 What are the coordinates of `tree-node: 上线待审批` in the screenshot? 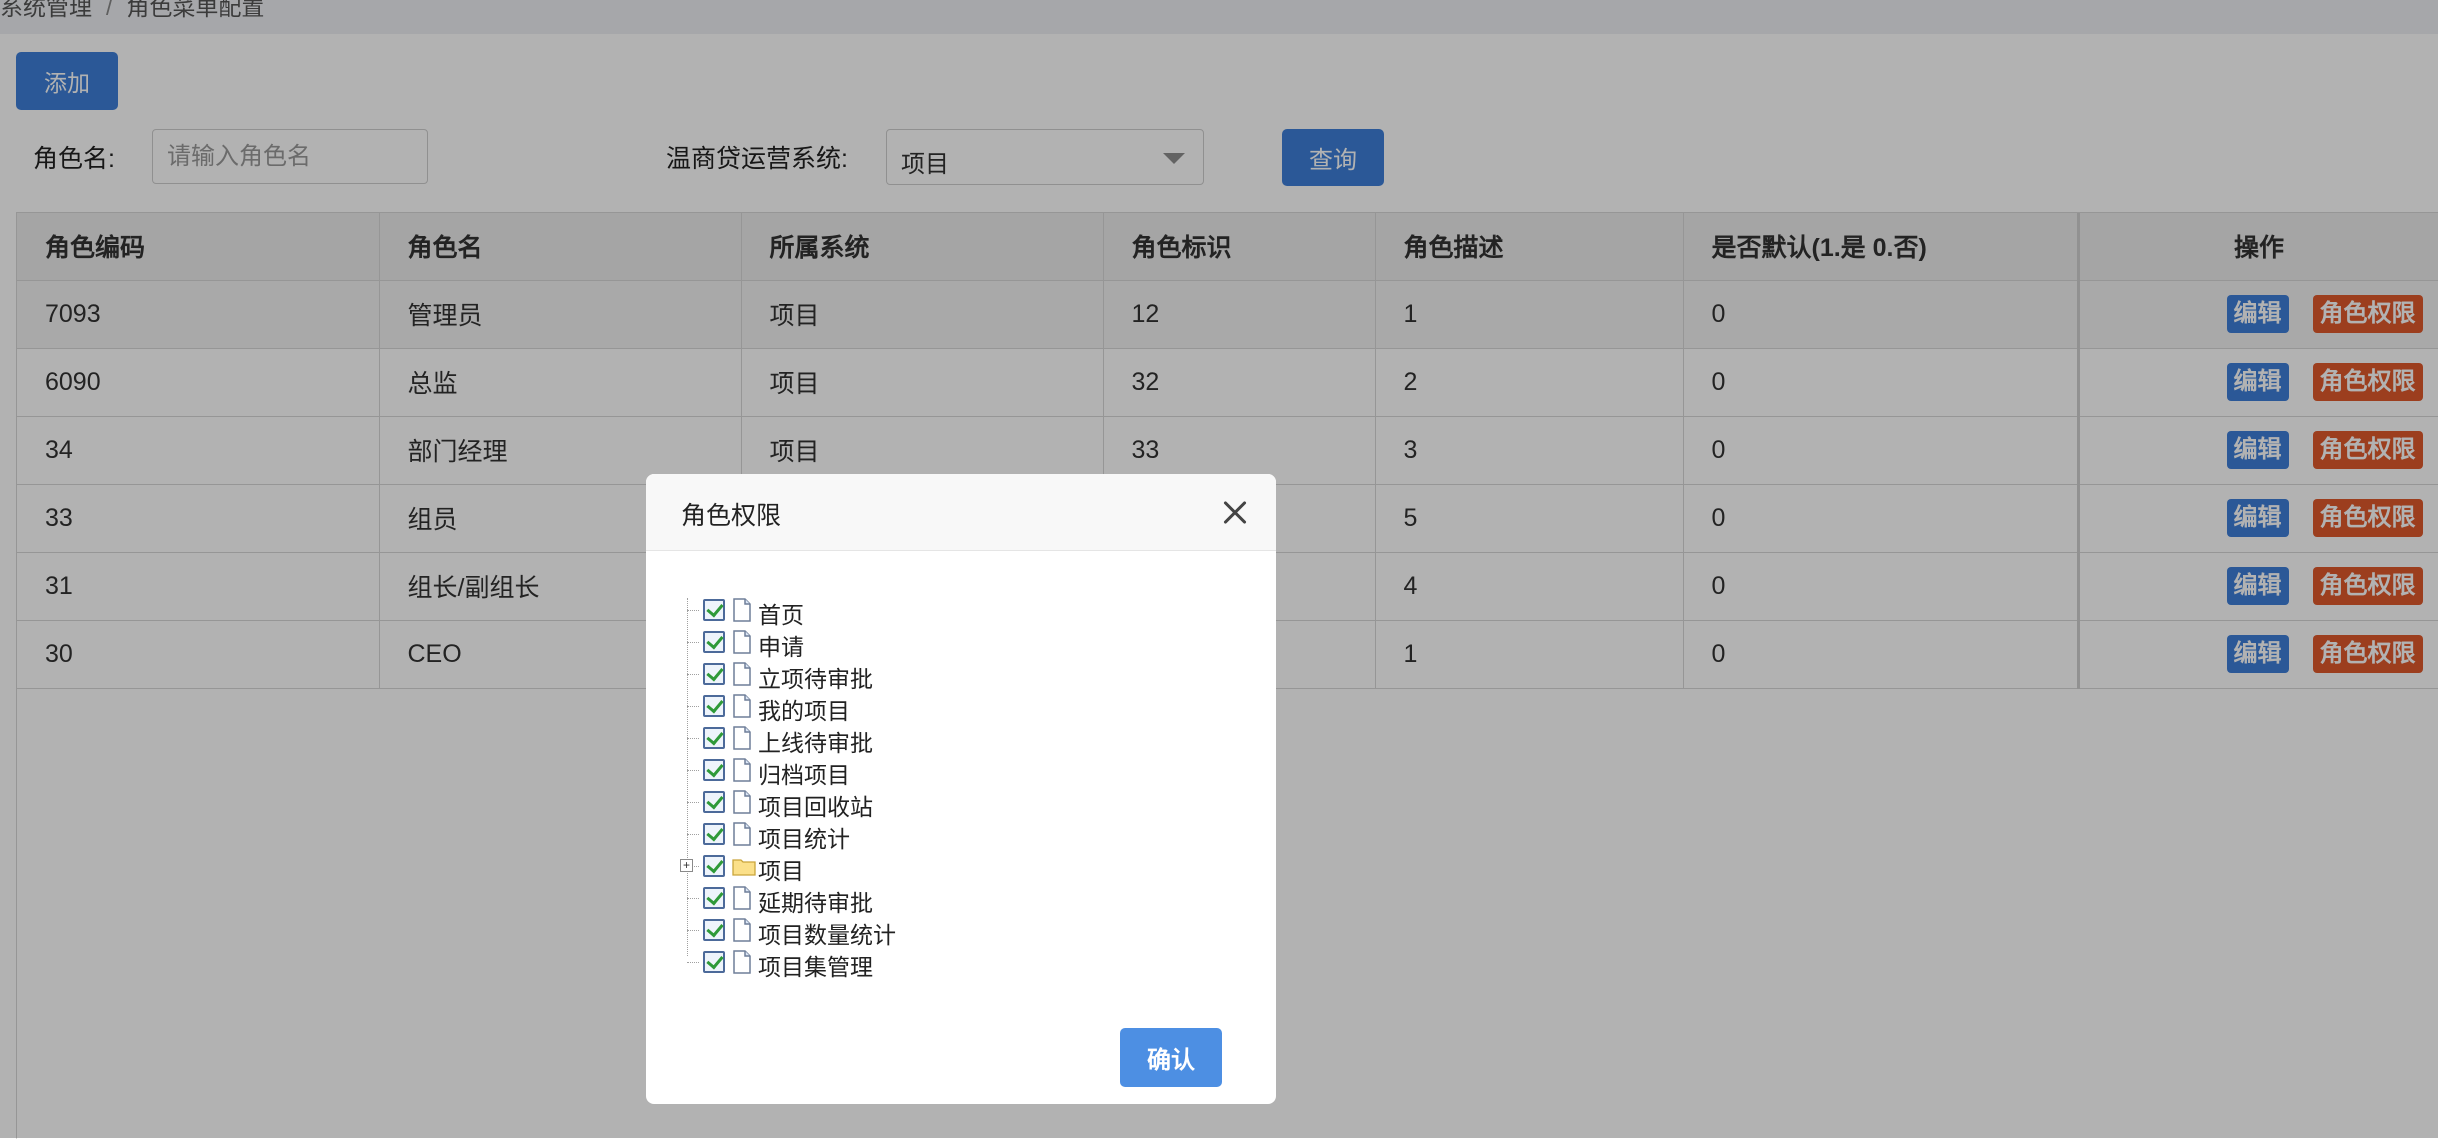 It's located at (876, 739).